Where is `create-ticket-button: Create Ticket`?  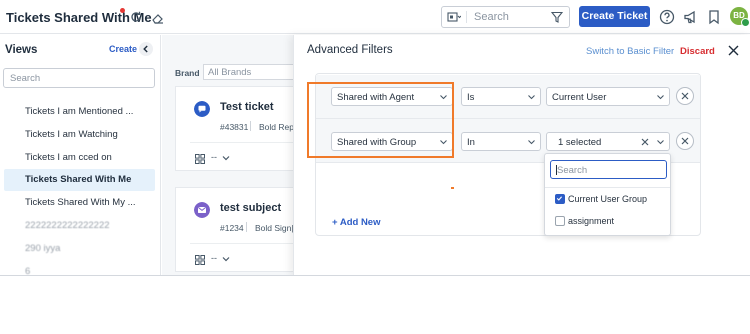
create-ticket-button: Create Ticket is located at coordinates (614, 16).